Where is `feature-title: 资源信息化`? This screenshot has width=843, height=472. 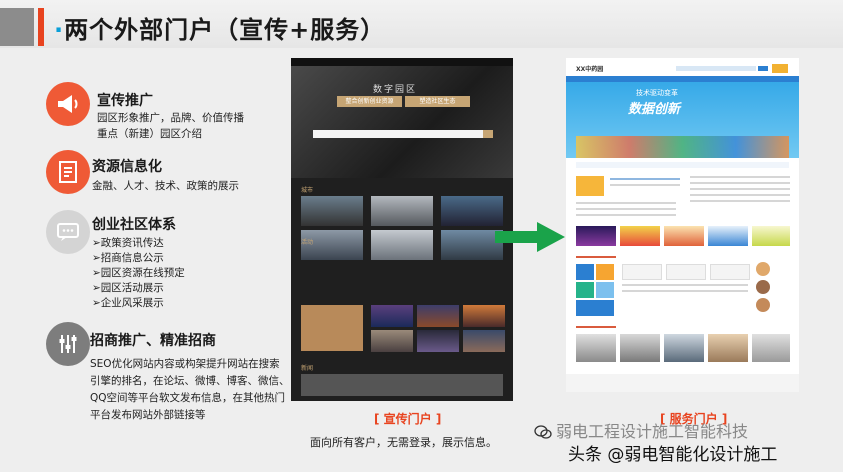 feature-title: 资源信息化 is located at coordinates (127, 167).